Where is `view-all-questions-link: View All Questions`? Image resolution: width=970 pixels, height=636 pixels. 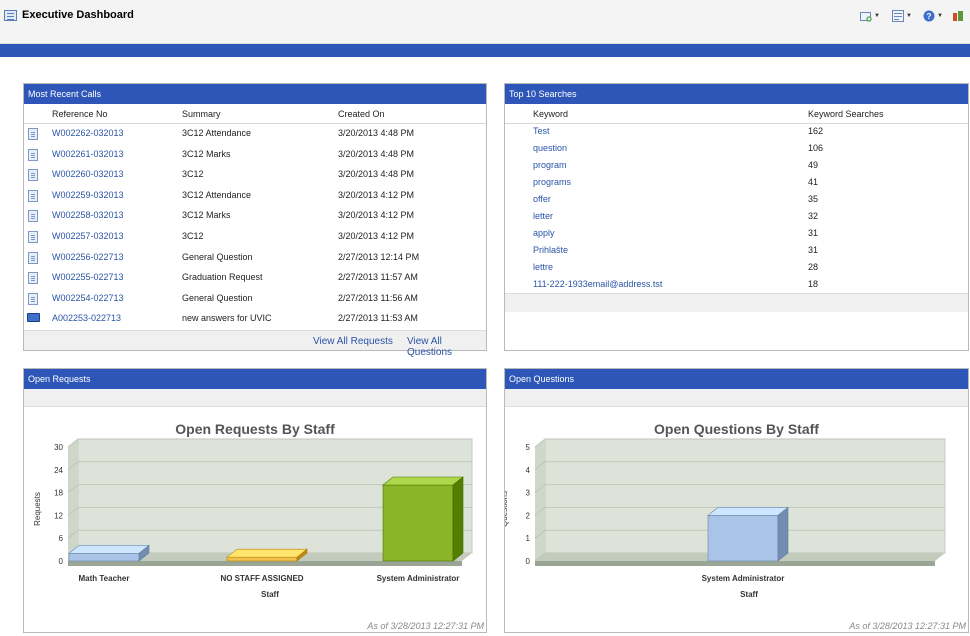
view-all-questions-link: View All Questions is located at coordinates (446, 347).